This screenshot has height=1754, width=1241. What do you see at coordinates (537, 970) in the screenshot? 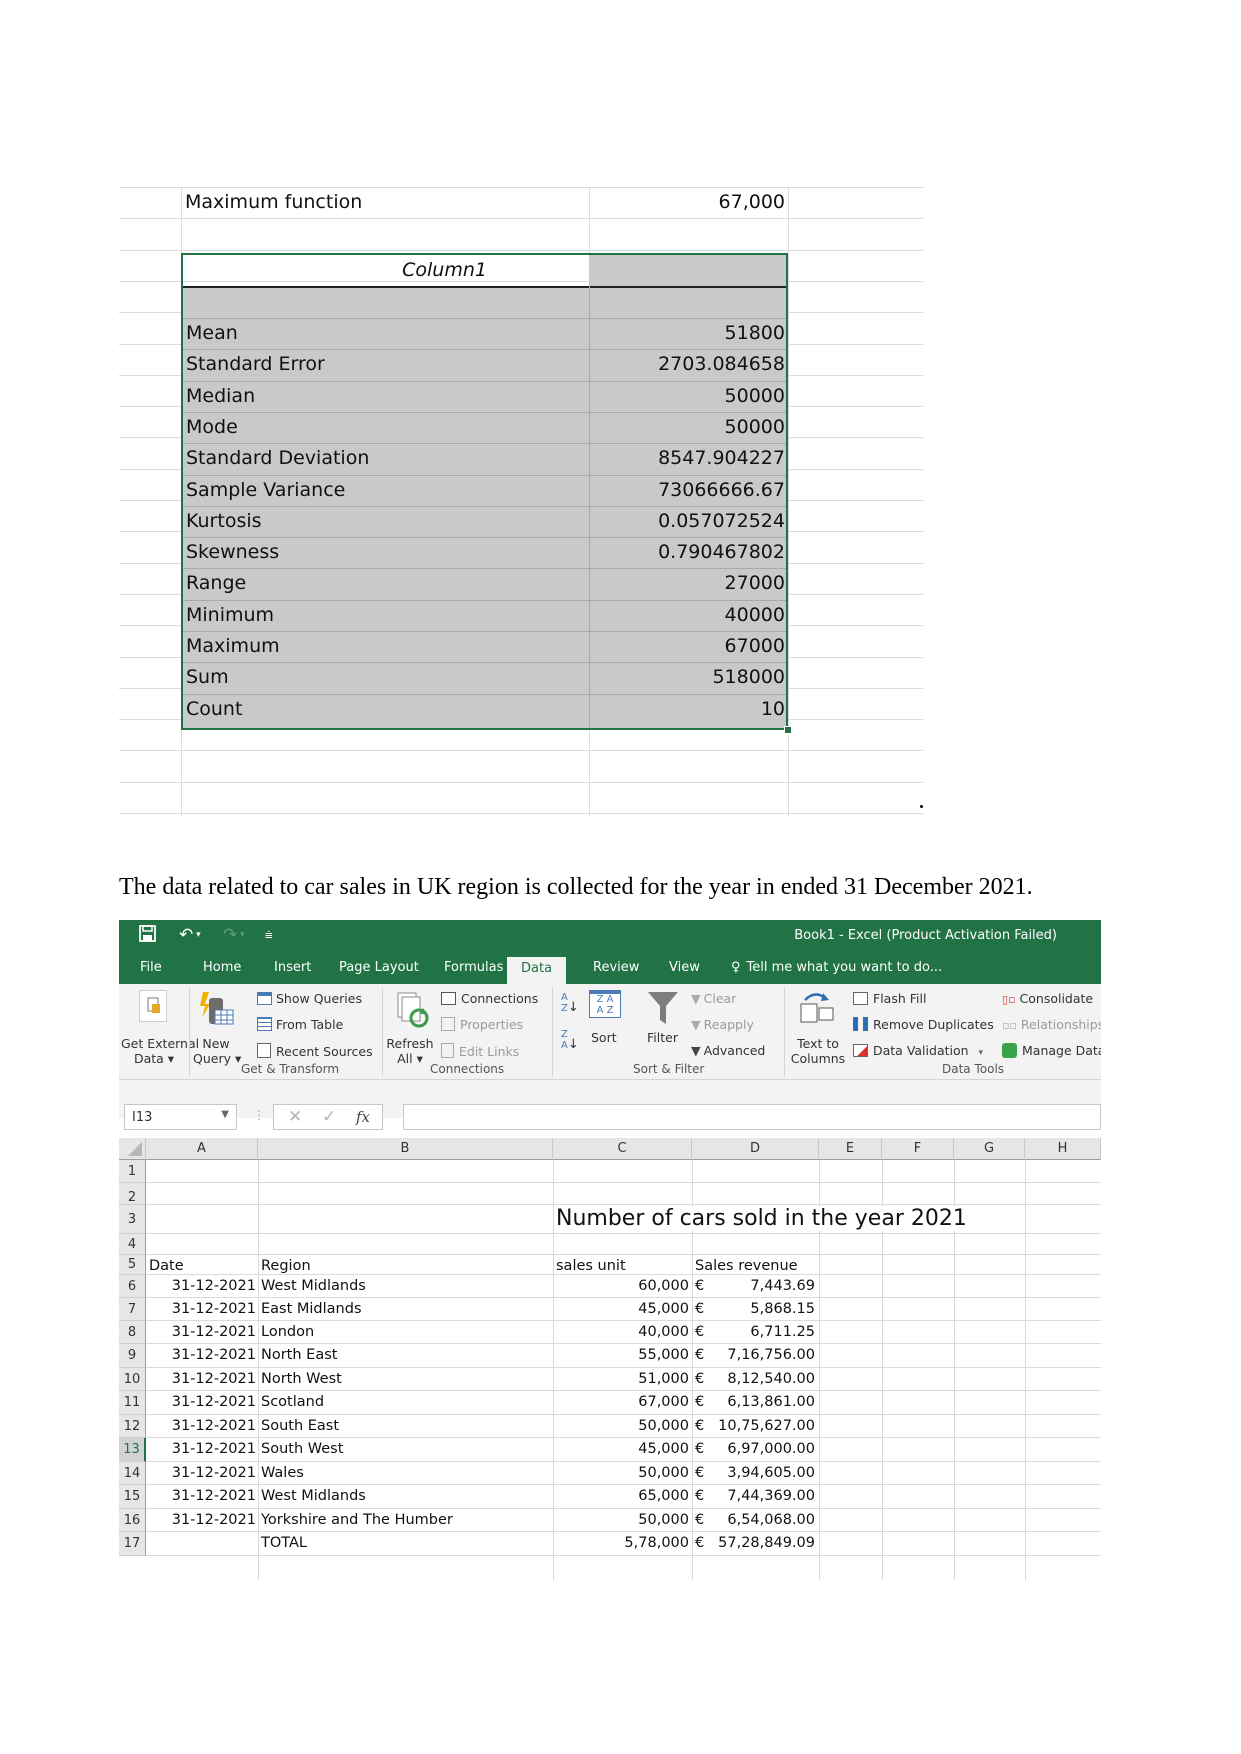
I see `tab-data: Data` at bounding box center [537, 970].